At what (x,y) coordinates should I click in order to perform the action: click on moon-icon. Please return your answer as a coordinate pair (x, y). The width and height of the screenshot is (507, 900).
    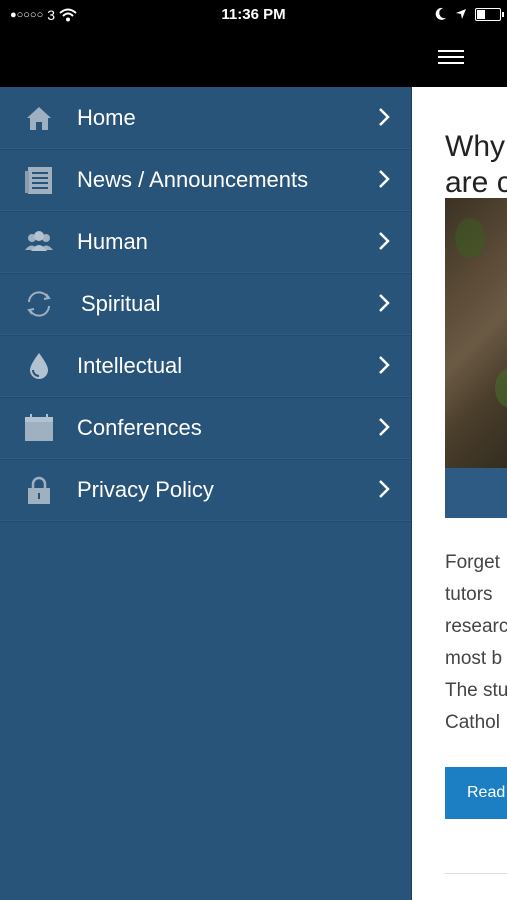
    Looking at the image, I should click on (440, 13).